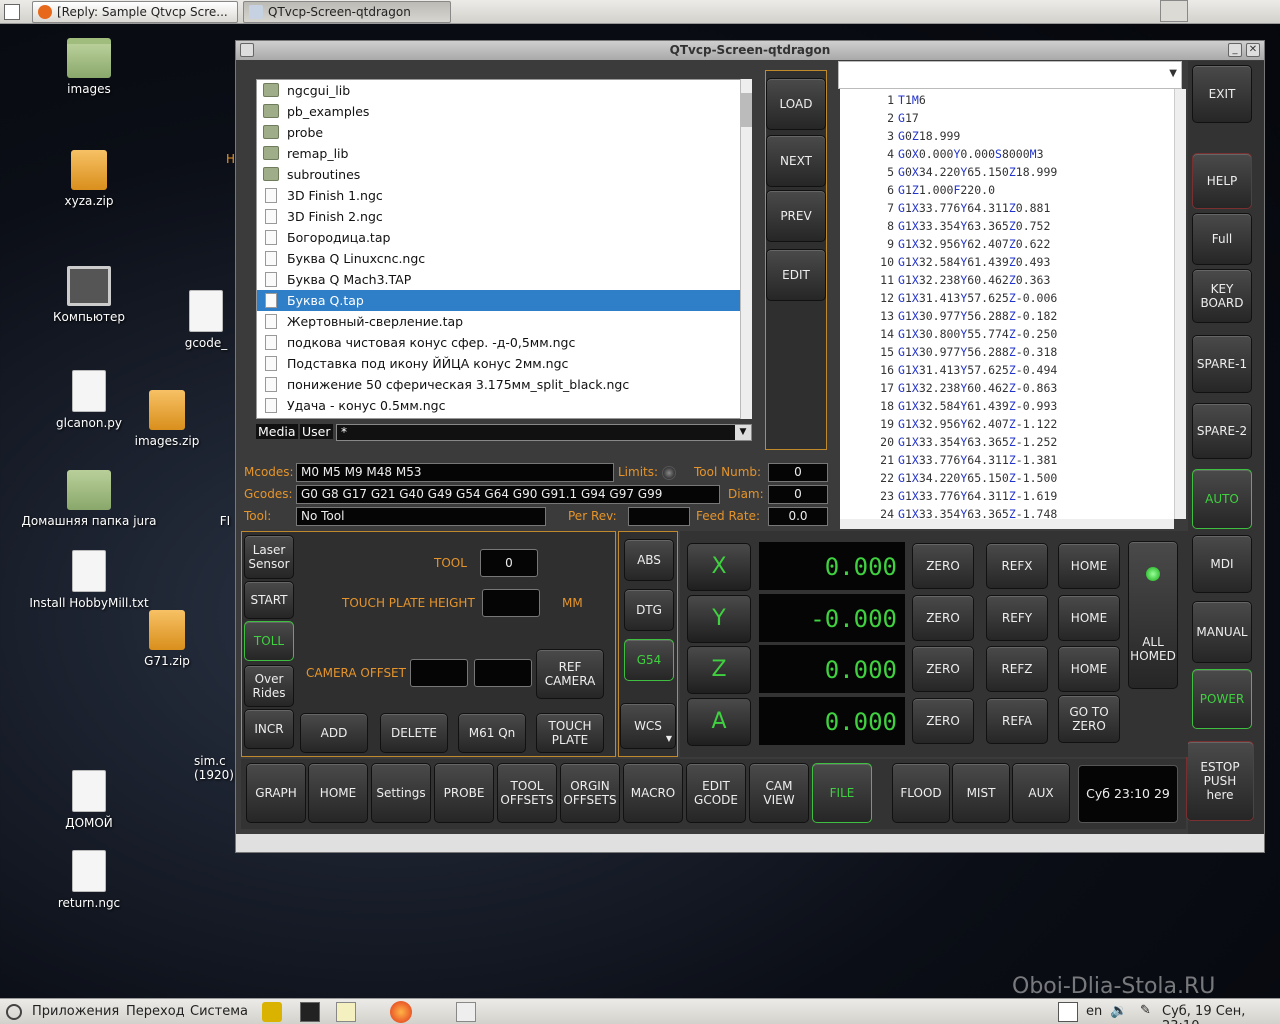 The image size is (1280, 1024). I want to click on gcode-line: 18 G1X32.584Y61.439Z-0.993, so click(1010, 406).